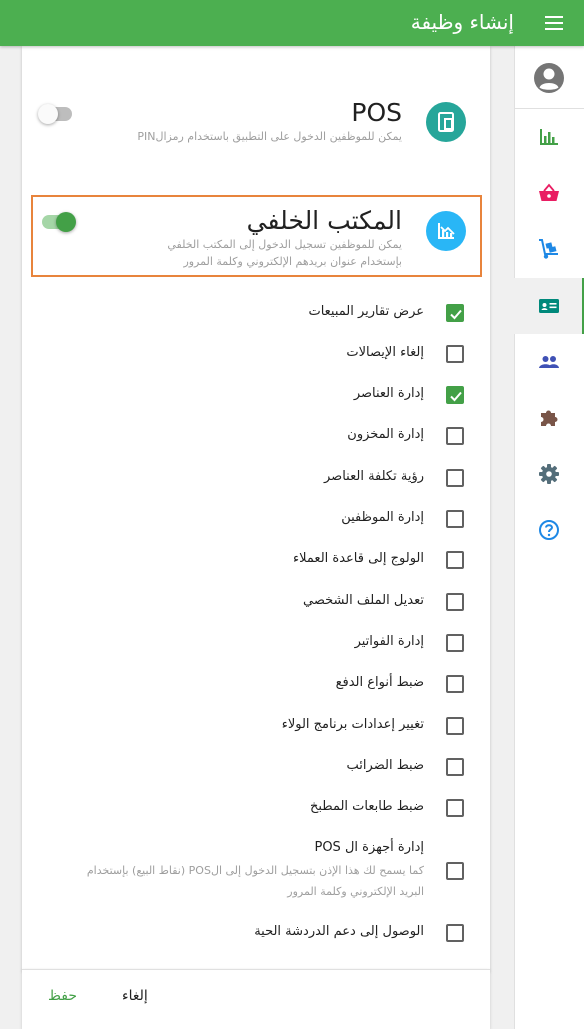 The height and width of the screenshot is (1029, 584). I want to click on permission-label: ضبط طابعات المطبخ, so click(366, 806).